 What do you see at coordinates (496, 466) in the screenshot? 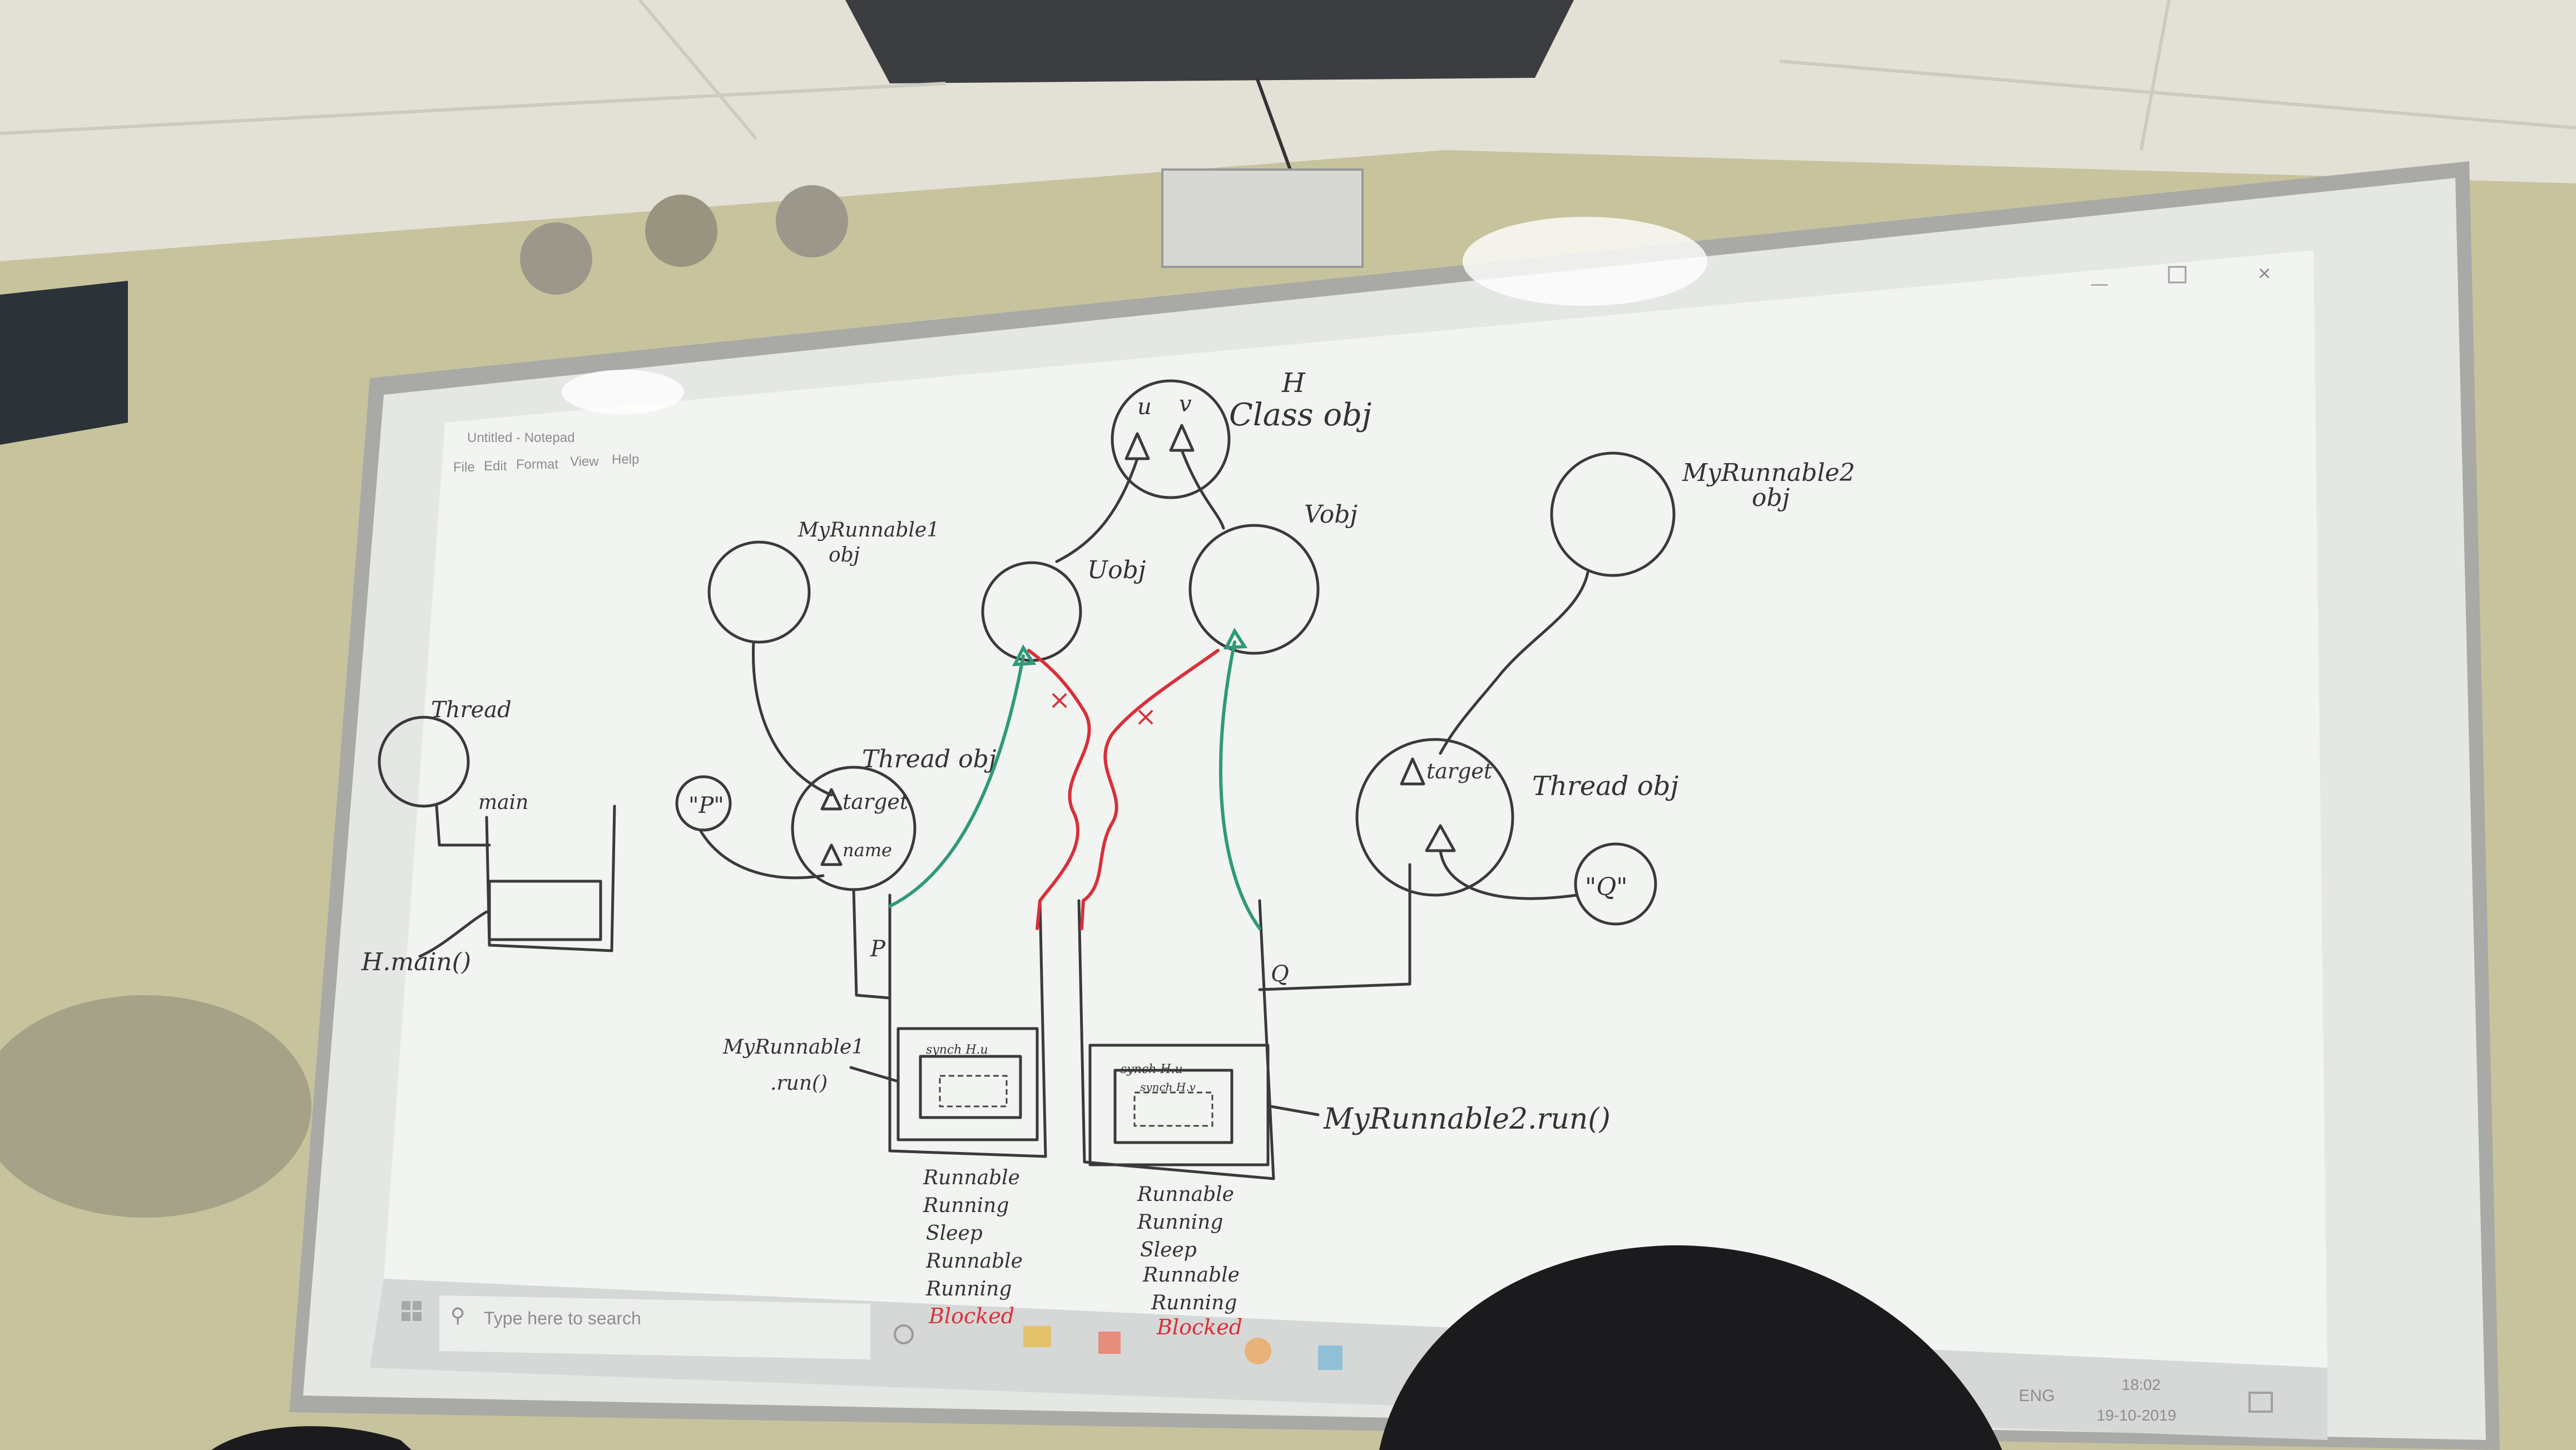
I see `menu-edit: Edit` at bounding box center [496, 466].